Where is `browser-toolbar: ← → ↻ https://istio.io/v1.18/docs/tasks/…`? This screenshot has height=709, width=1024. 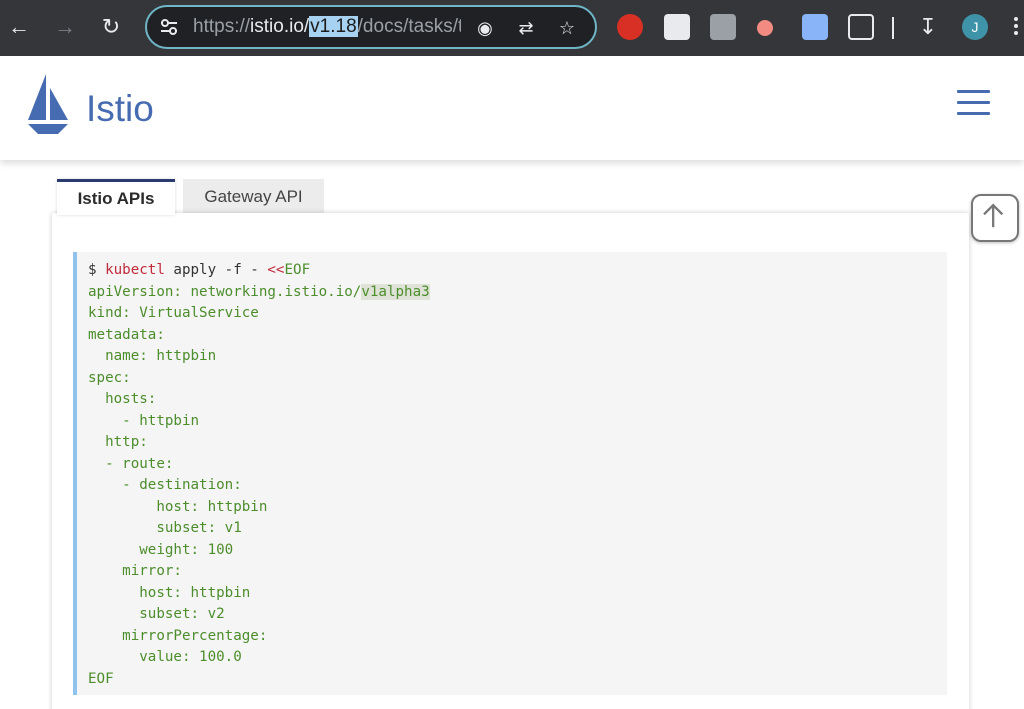
browser-toolbar: ← → ↻ https://istio.io/v1.18/docs/tasks/… is located at coordinates (512, 28).